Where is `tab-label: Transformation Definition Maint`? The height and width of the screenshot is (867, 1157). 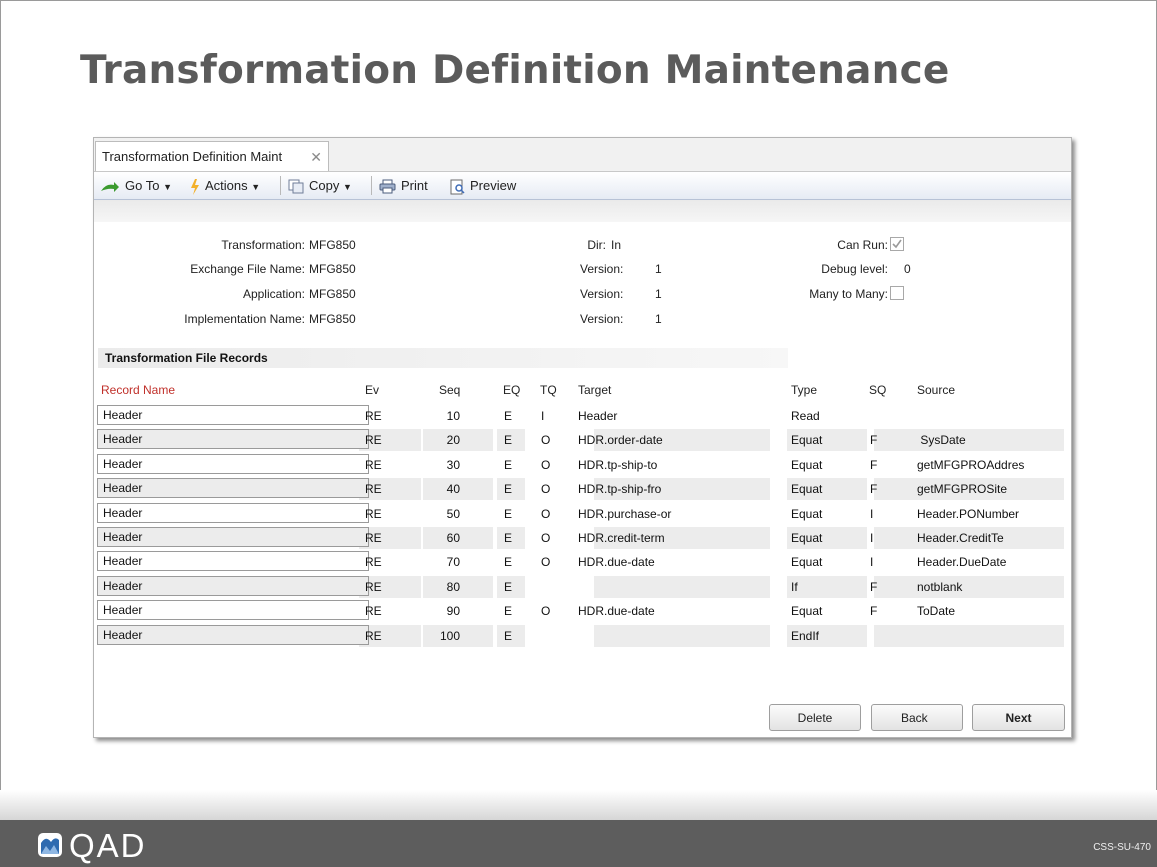
tab-label: Transformation Definition Maint is located at coordinates (192, 156).